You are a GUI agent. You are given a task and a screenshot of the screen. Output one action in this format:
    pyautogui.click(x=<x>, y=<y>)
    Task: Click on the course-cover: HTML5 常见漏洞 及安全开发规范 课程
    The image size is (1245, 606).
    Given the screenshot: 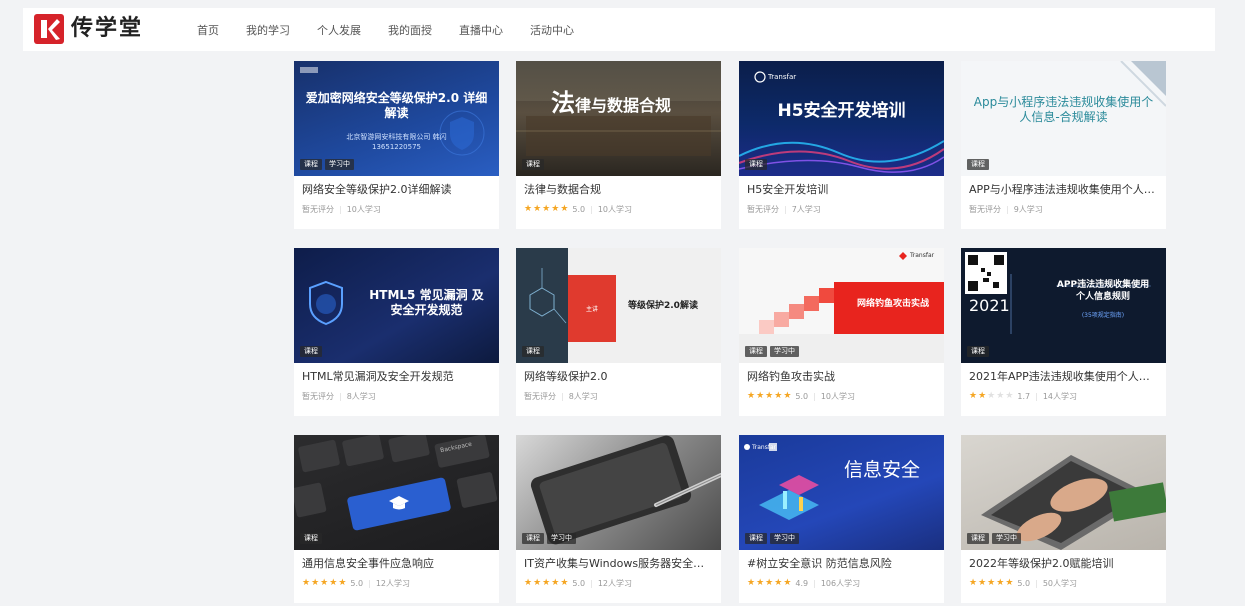 What is the action you would take?
    pyautogui.click(x=396, y=305)
    